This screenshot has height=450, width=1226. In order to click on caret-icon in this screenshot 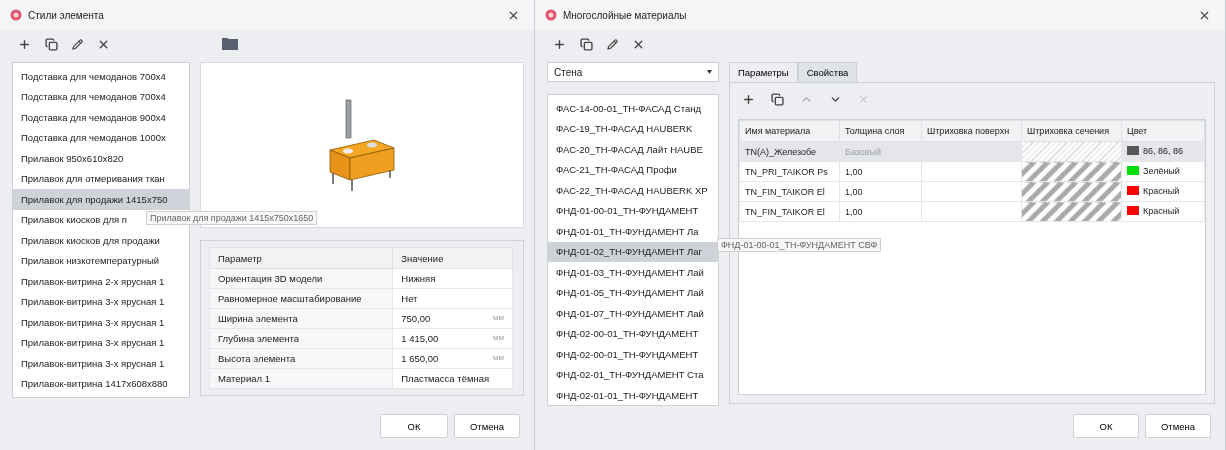, I will do `click(709, 72)`.